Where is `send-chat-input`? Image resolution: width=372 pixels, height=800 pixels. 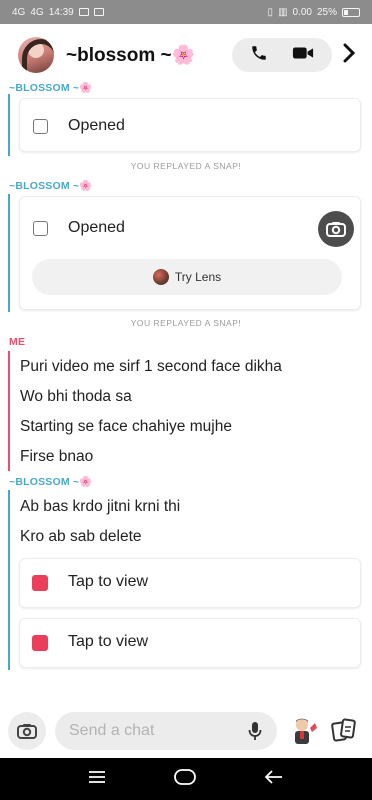 send-chat-input is located at coordinates (166, 731).